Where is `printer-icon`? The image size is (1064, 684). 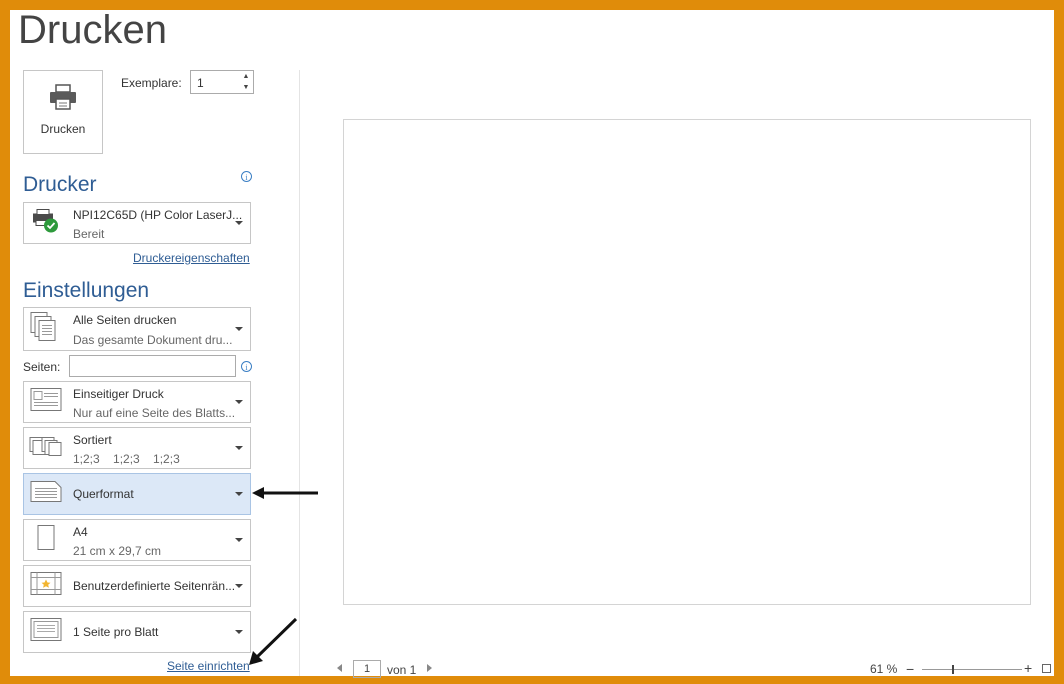
printer-icon is located at coordinates (63, 97).